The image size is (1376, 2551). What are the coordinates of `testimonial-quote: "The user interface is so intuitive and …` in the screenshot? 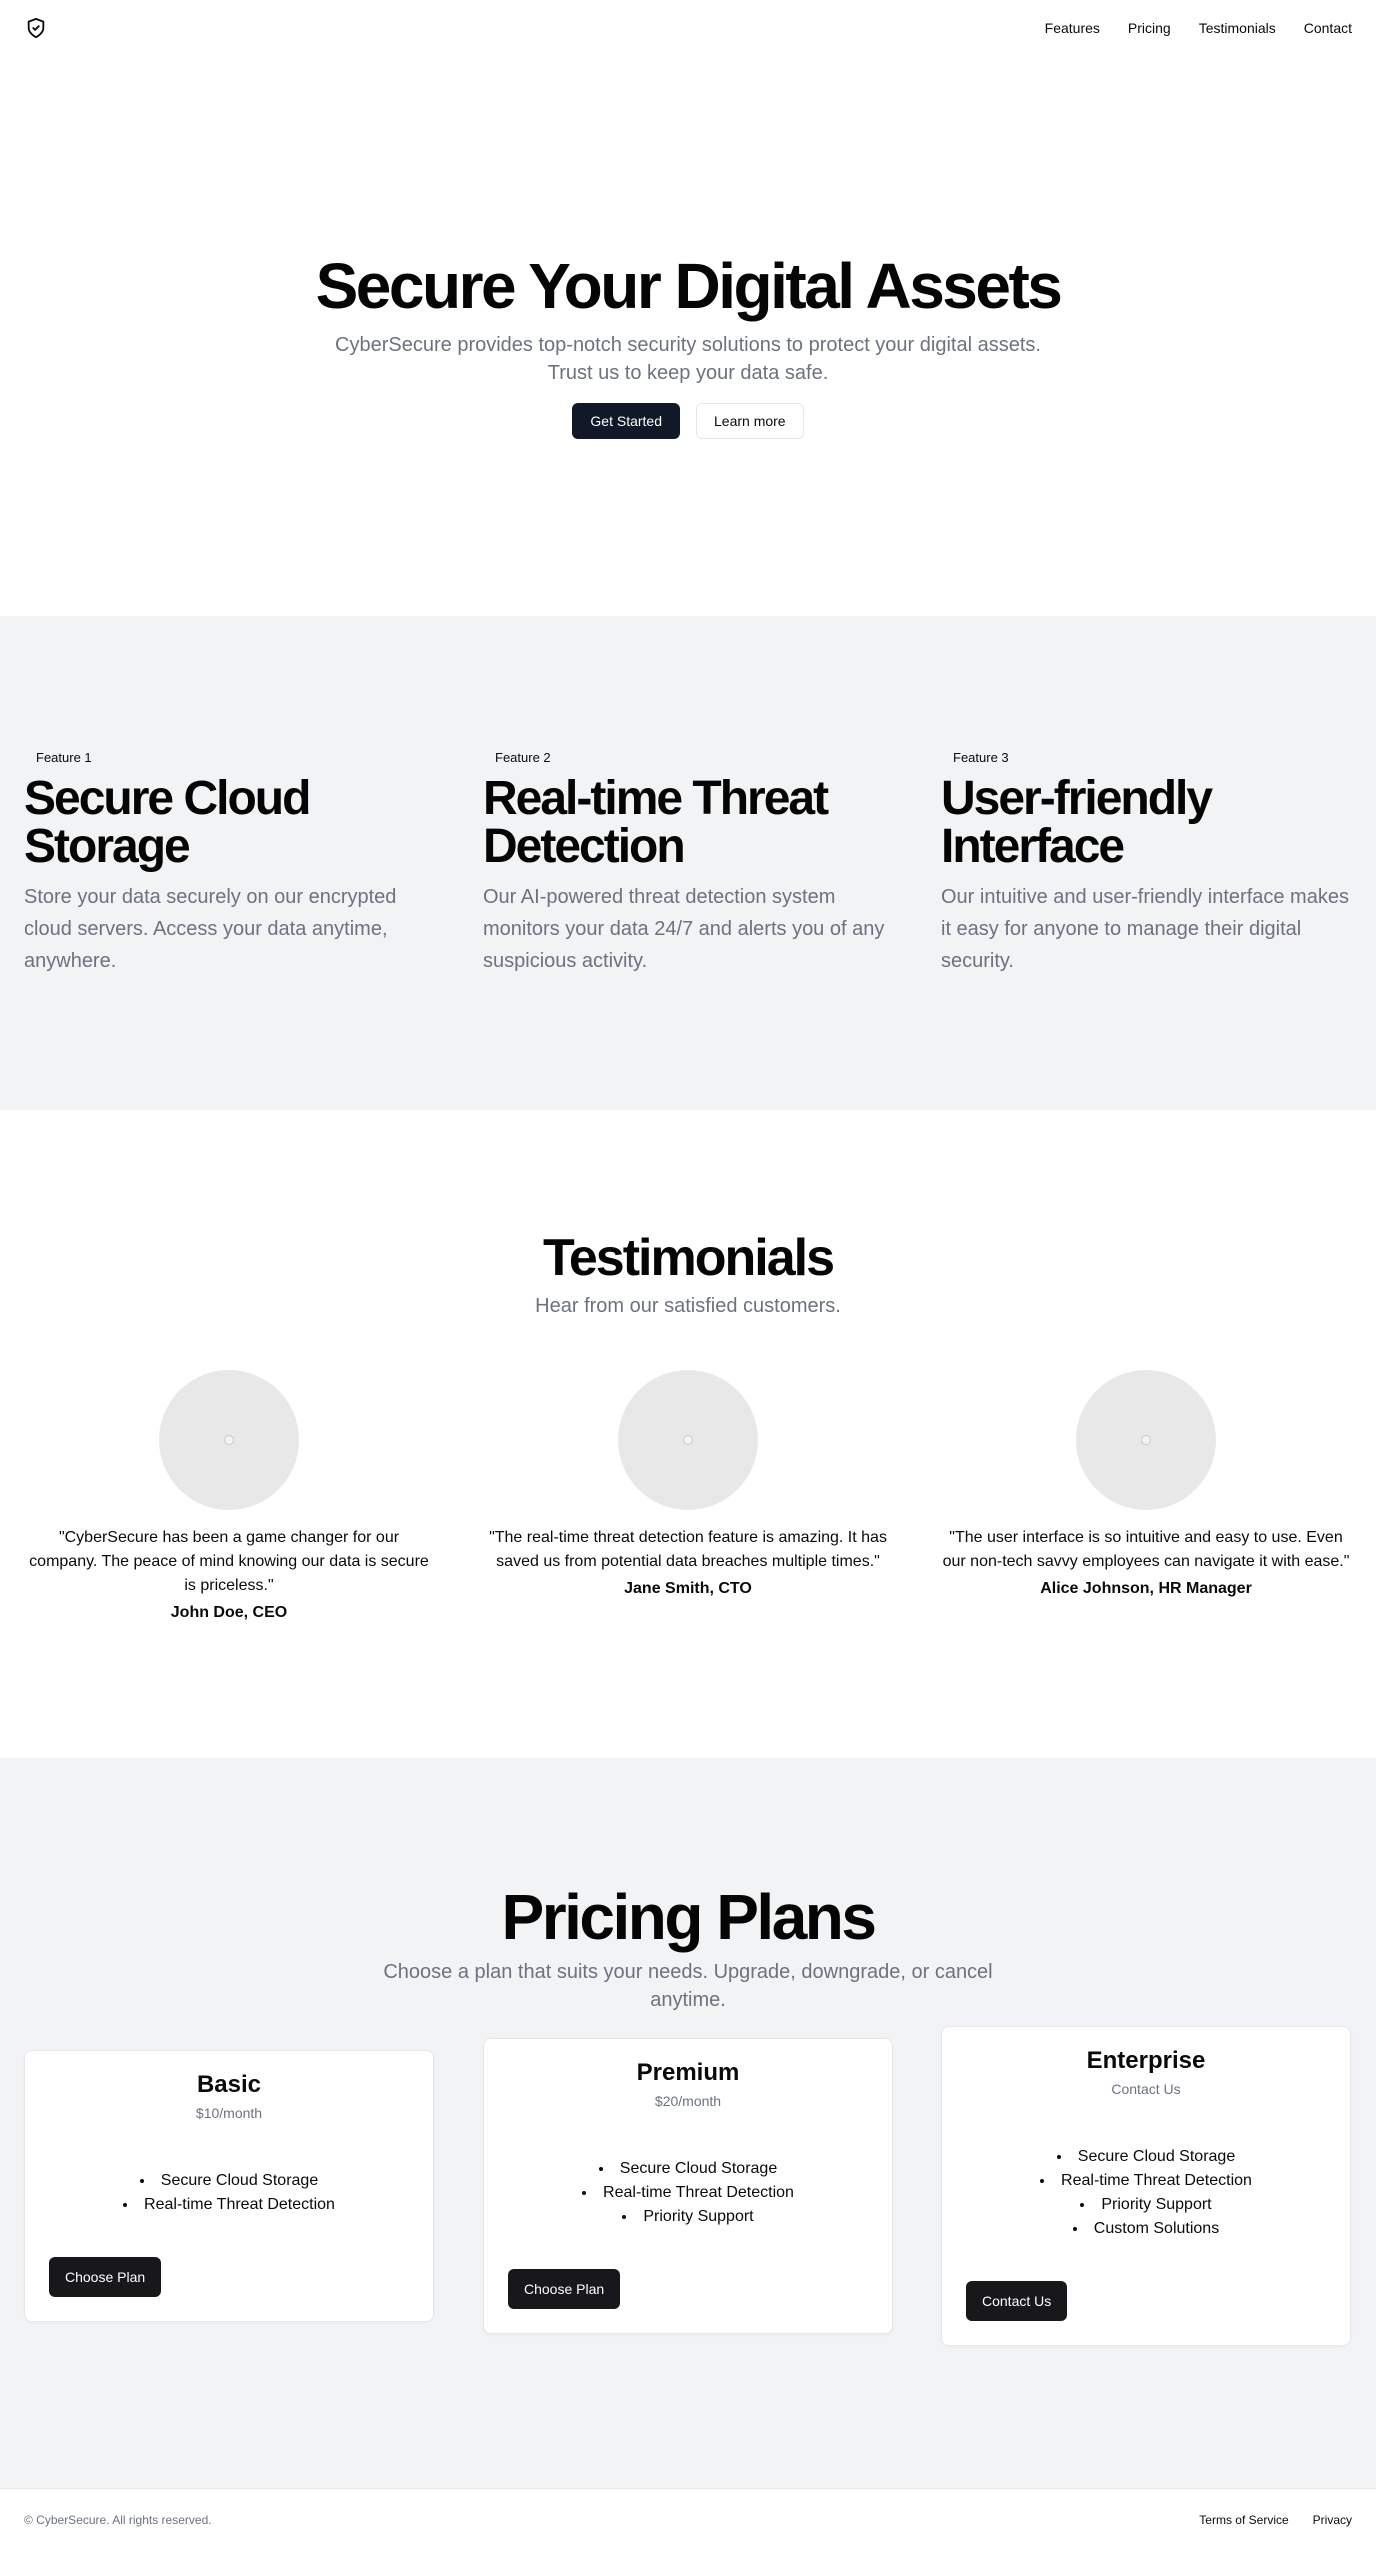 It's located at (1146, 1549).